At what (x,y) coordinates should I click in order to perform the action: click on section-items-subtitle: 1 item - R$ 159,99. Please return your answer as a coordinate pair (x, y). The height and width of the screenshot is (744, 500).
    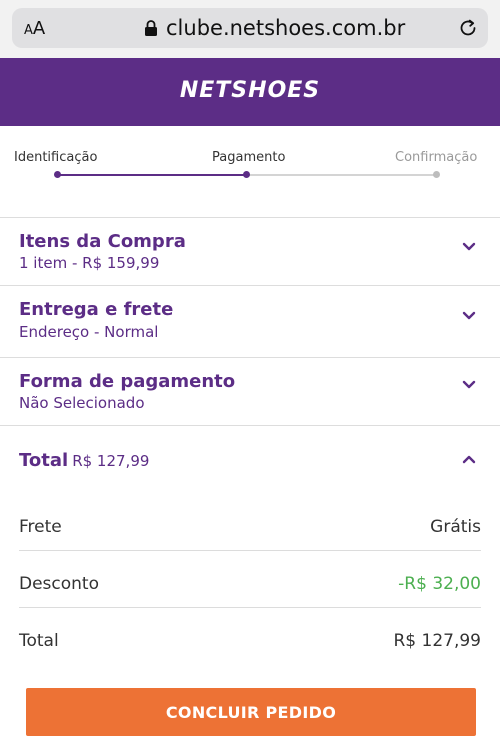
    Looking at the image, I should click on (89, 263).